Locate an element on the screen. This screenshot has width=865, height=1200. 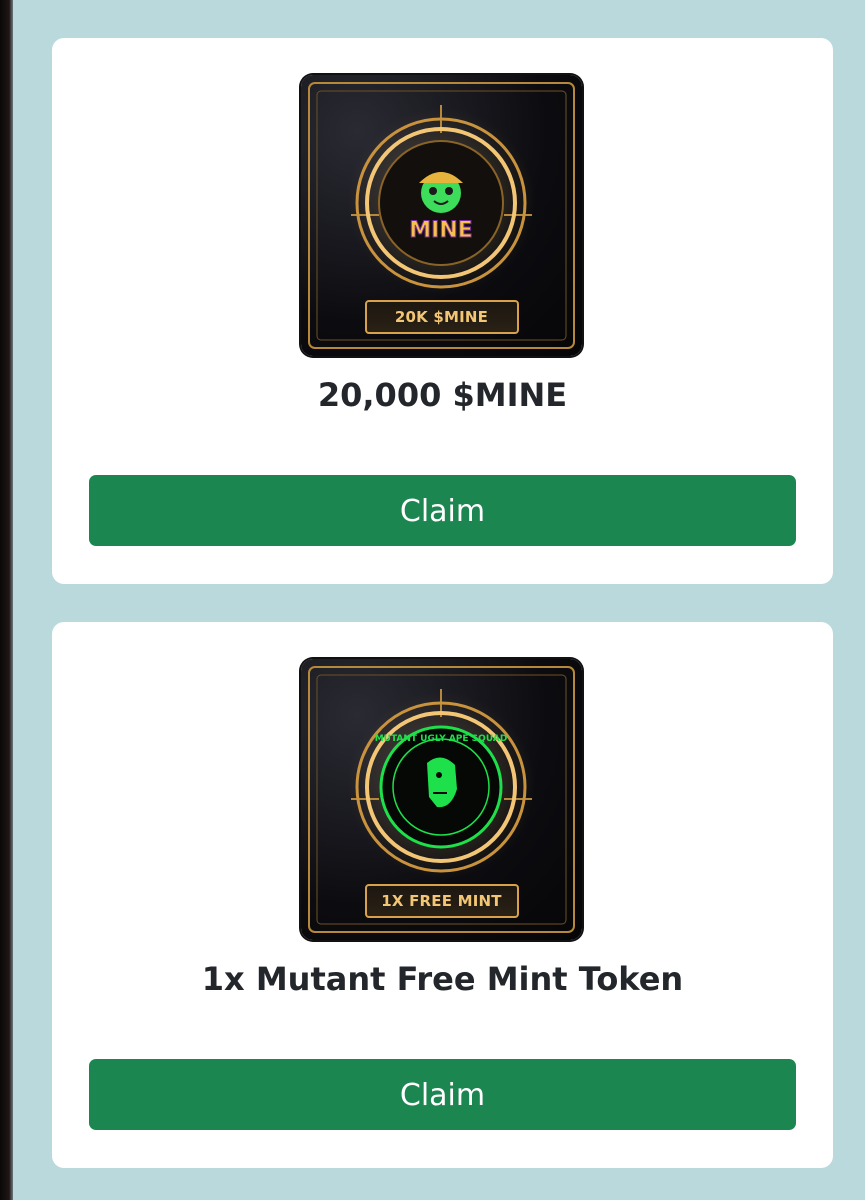
reward-image-mine-token: MINE 20K $MINE is located at coordinates (441, 215).